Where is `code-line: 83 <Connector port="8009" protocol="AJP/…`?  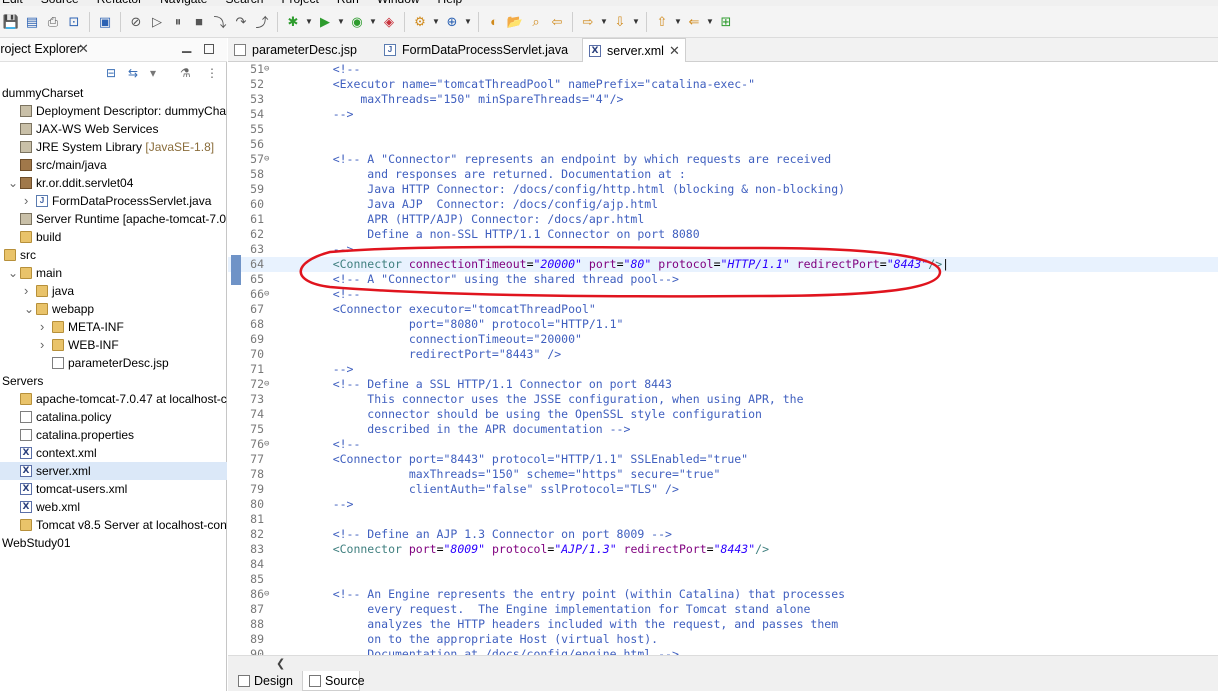 code-line: 83 <Connector port="8009" protocol="AJP/… is located at coordinates (723, 549).